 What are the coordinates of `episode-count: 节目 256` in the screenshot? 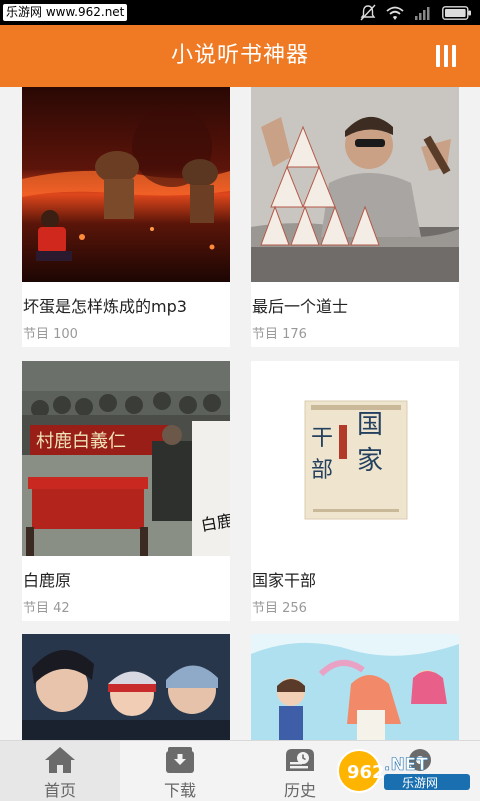 It's located at (279, 608).